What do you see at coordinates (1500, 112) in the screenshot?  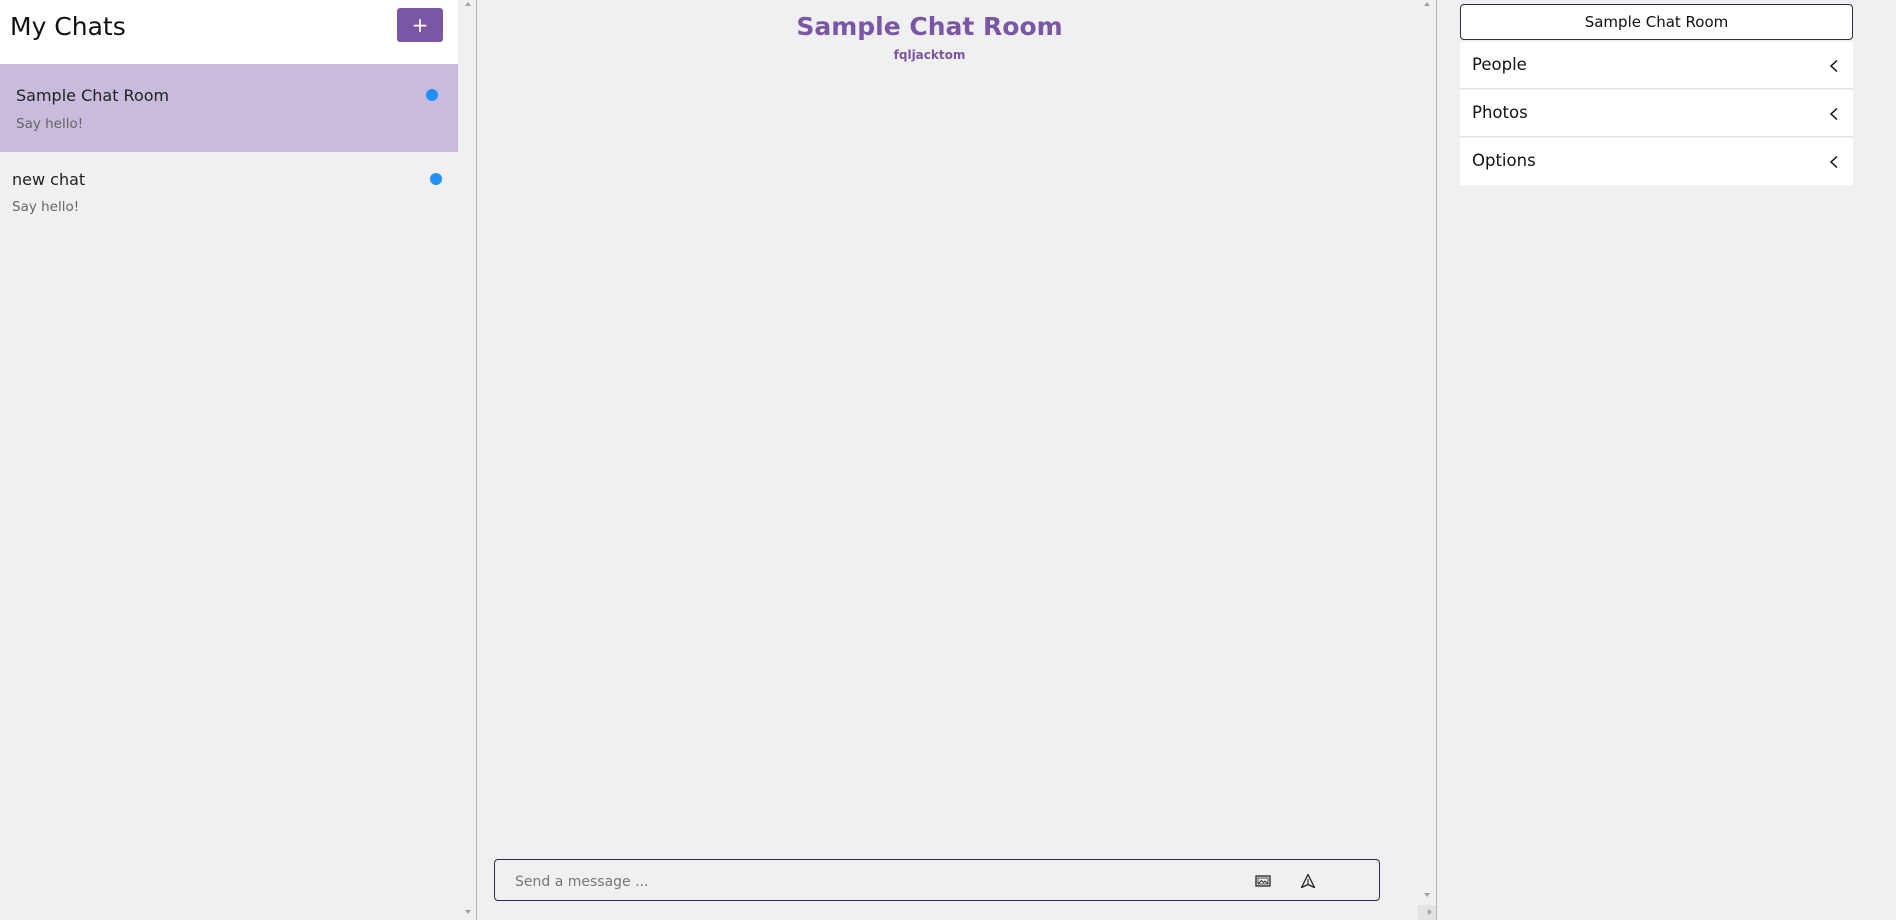 I see `settings-section-label: Photos` at bounding box center [1500, 112].